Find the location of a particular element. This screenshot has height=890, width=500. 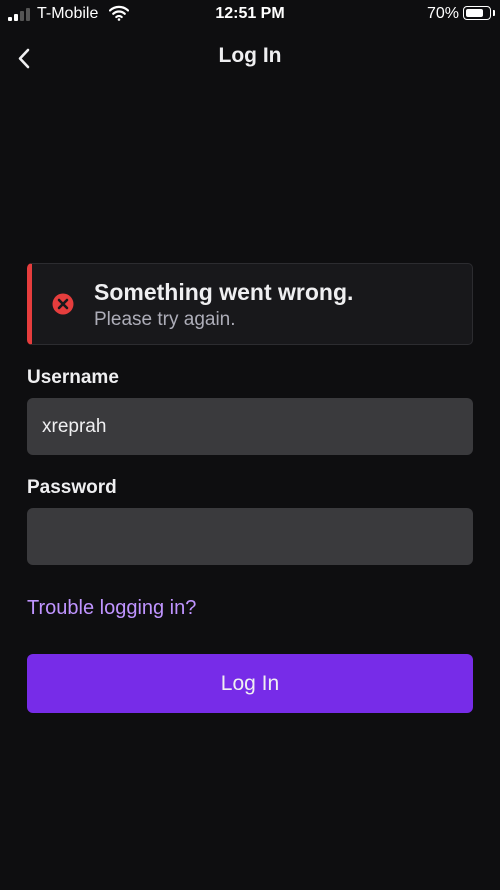

error-banner: Something went wrong. Please try again. is located at coordinates (250, 304).